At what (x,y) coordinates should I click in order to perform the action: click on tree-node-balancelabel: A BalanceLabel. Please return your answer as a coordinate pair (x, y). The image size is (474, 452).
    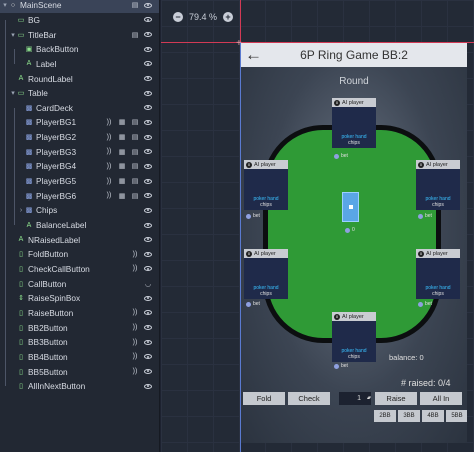
    Looking at the image, I should click on (79, 225).